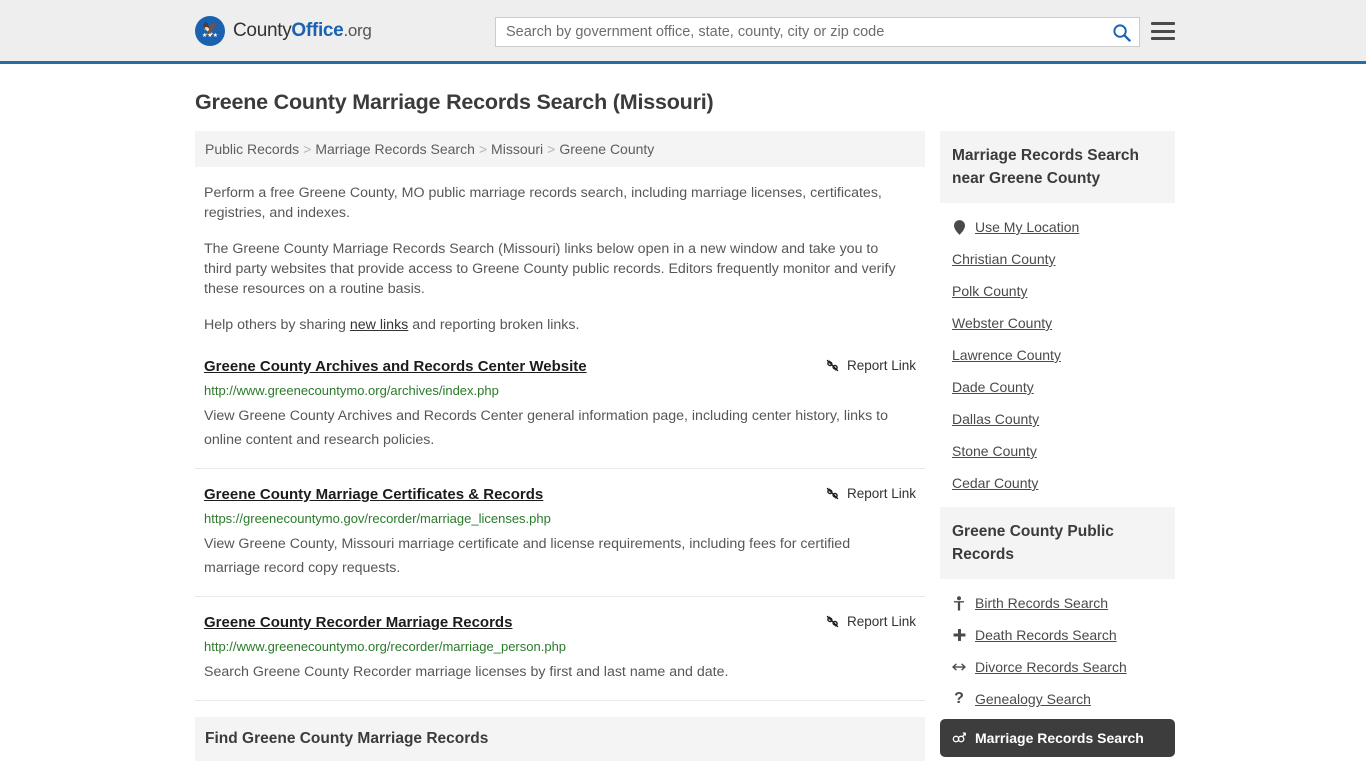 The image size is (1366, 768). What do you see at coordinates (379, 325) in the screenshot?
I see `new-links-link: new links` at bounding box center [379, 325].